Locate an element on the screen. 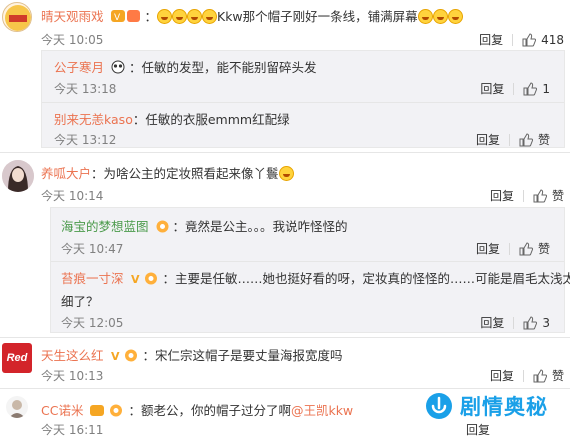 This screenshot has height=437, width=570. comment-actions: 回复 418 is located at coordinates (521, 39).